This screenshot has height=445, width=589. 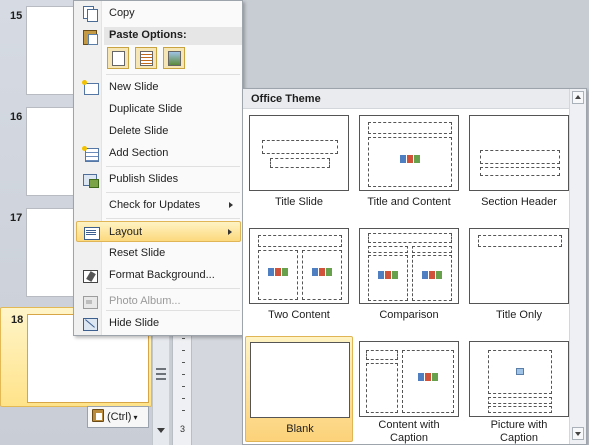 I want to click on dropdown-arrow-icon: ▾, so click(x=135, y=417).